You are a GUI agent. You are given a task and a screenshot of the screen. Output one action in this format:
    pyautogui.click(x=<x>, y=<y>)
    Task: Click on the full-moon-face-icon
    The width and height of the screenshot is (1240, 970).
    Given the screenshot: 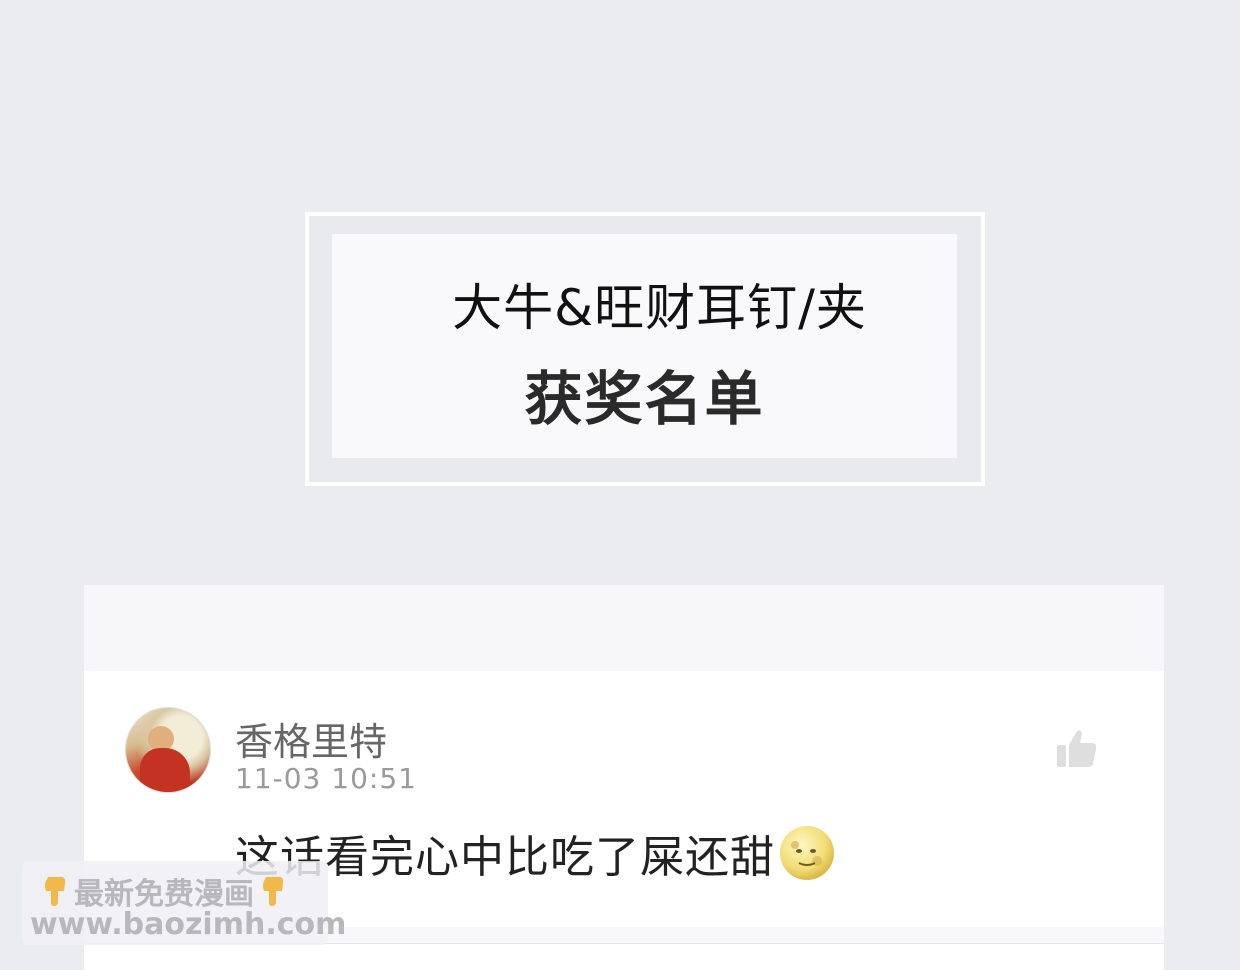 What is the action you would take?
    pyautogui.click(x=807, y=853)
    